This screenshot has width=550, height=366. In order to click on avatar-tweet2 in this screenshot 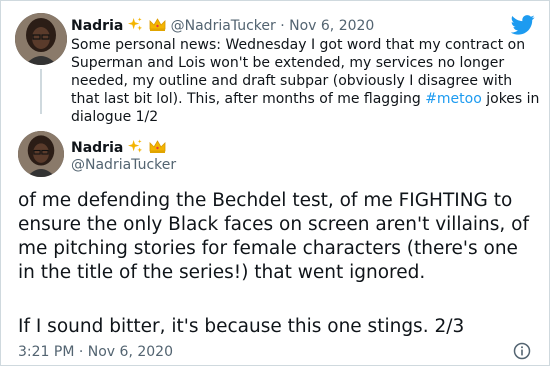, I will do `click(41, 154)`.